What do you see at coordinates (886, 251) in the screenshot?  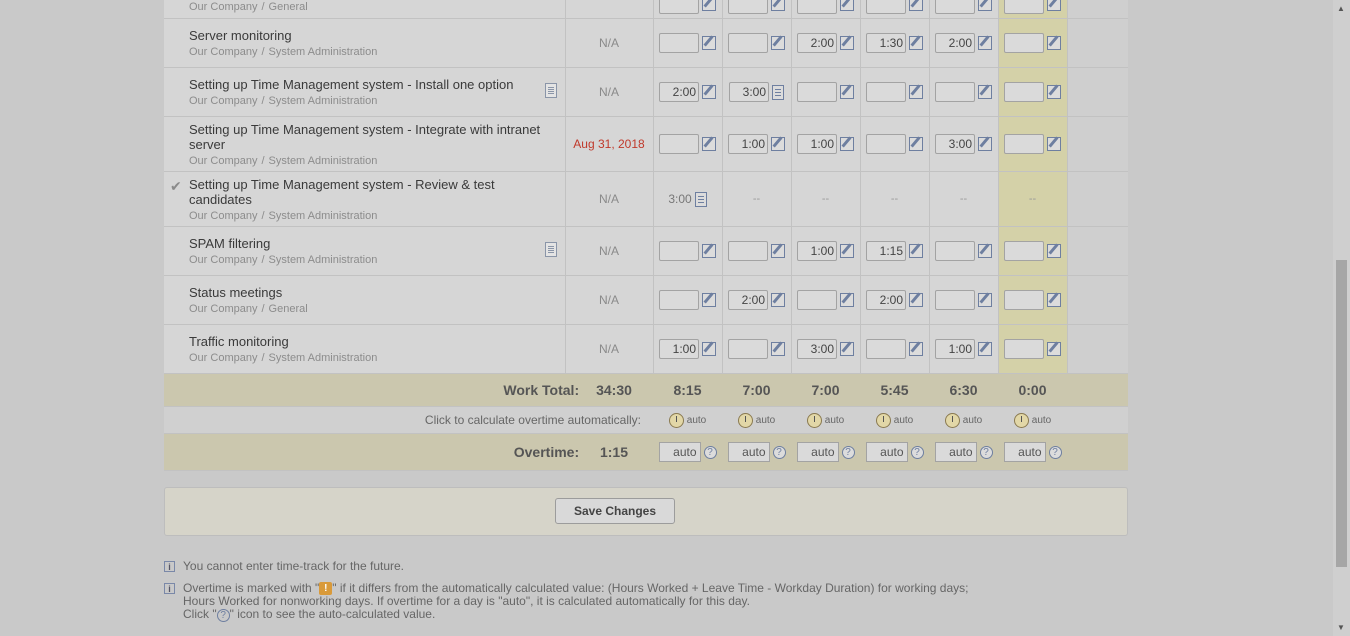 I see `time-input: 1:15` at bounding box center [886, 251].